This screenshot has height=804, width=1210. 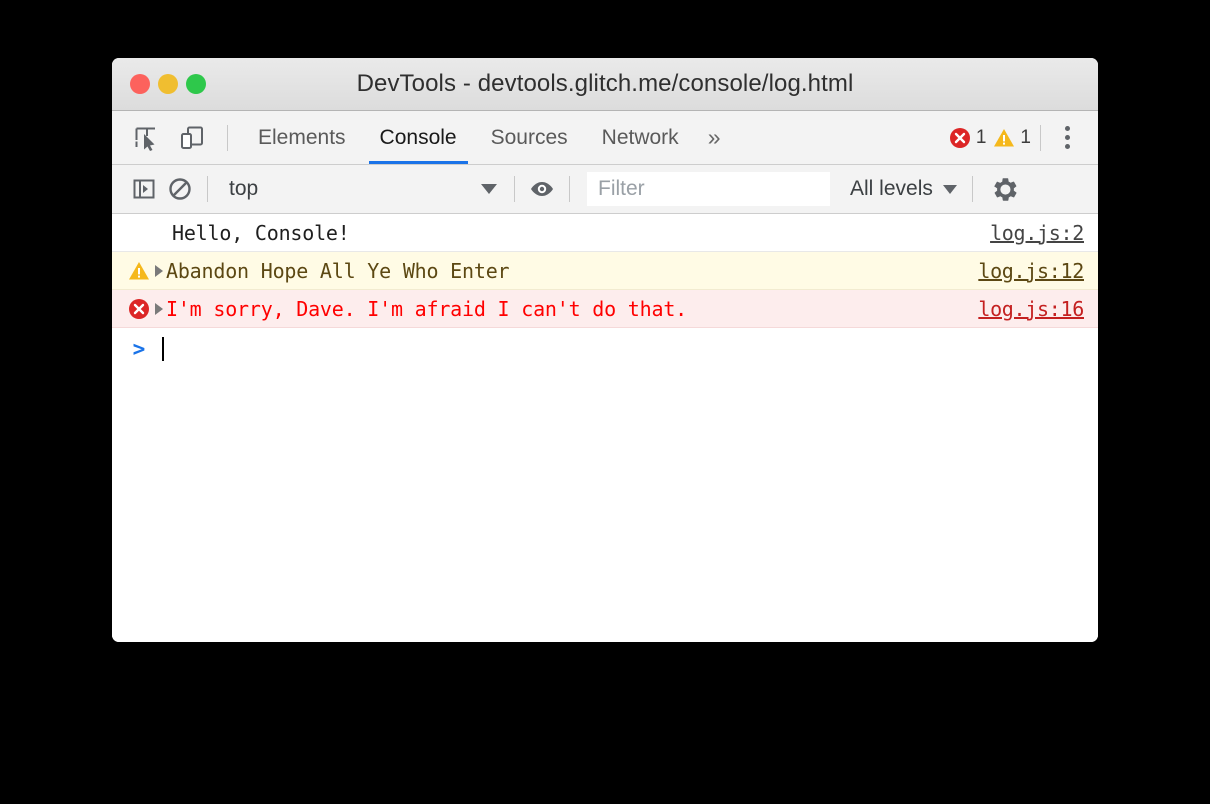 I want to click on console-prompt: >, so click(x=605, y=349).